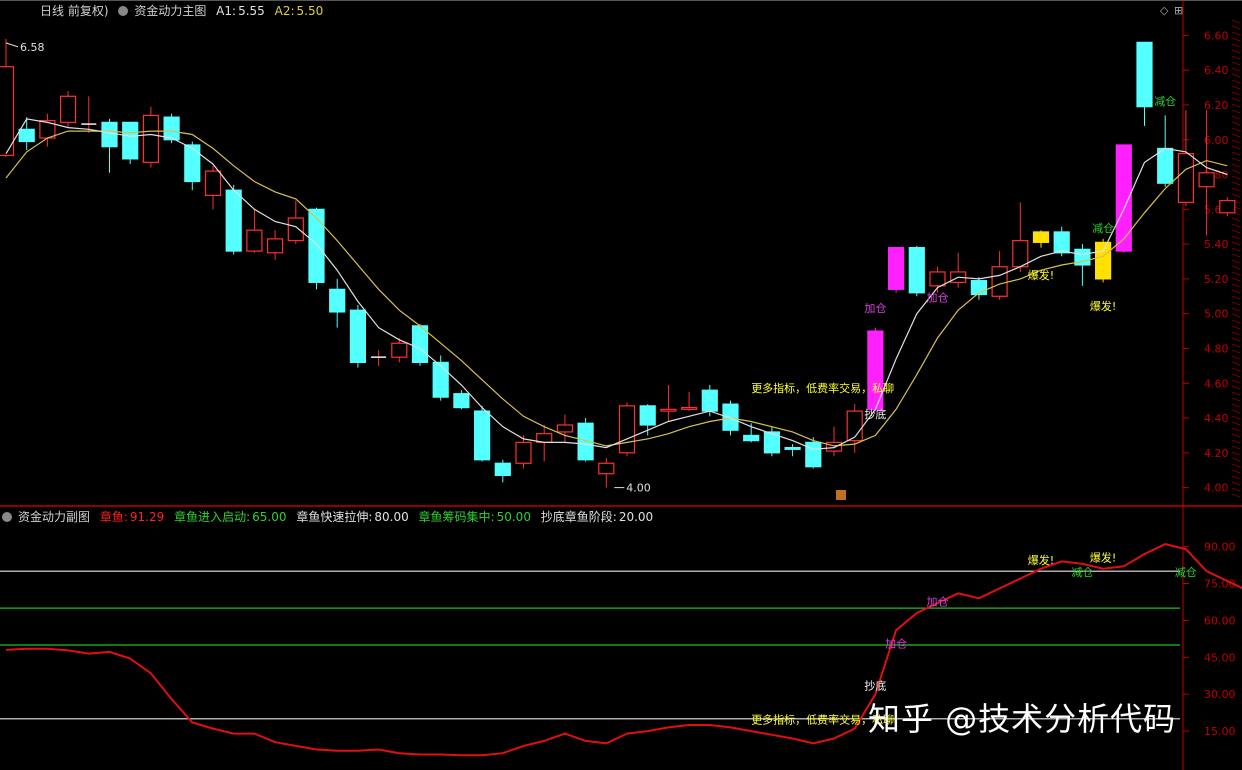 This screenshot has width=1242, height=770. Describe the element at coordinates (251, 11) in the screenshot. I see `a1-value: 5.55` at that location.